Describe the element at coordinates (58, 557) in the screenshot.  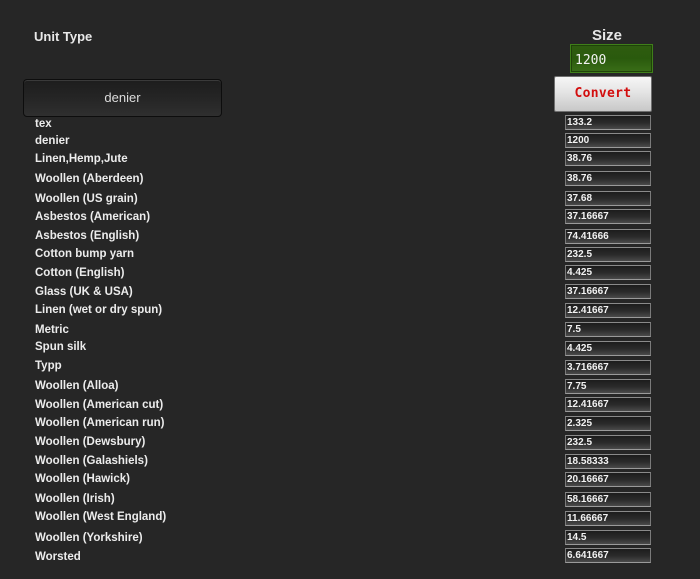
I see `unit-row-label: Worsted` at that location.